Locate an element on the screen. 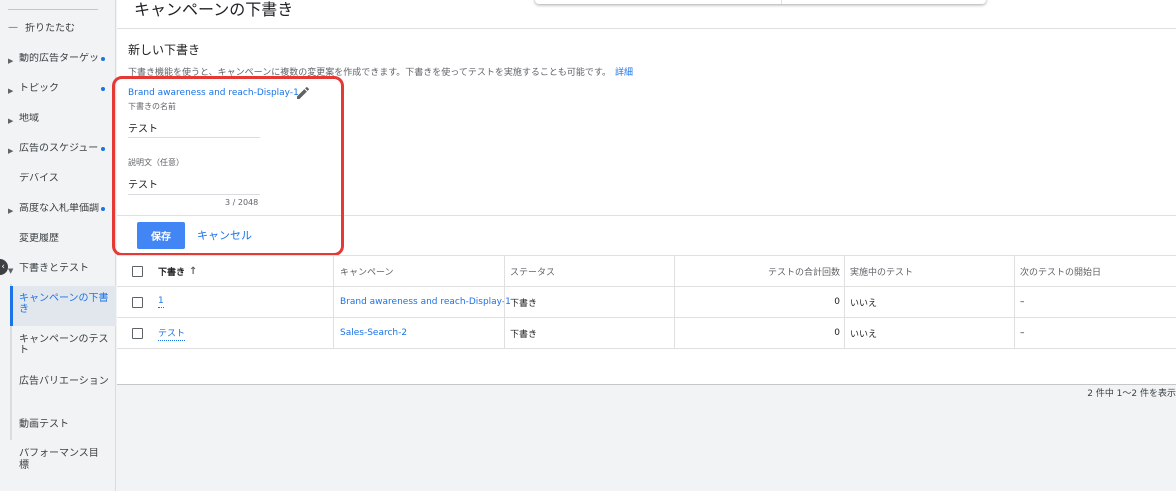  collapse-icon: — is located at coordinates (13, 27).